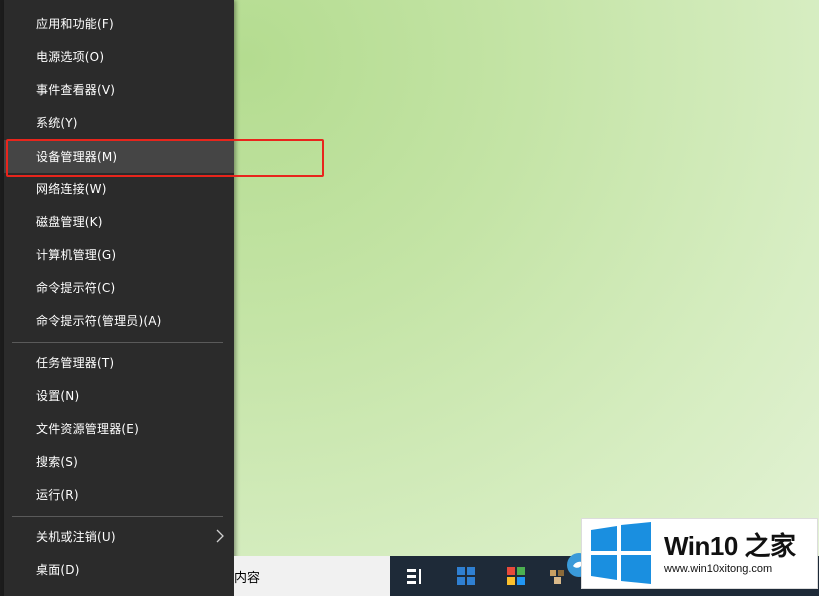 The height and width of the screenshot is (596, 819). I want to click on taskbar-search-box: 内容, so click(312, 576).